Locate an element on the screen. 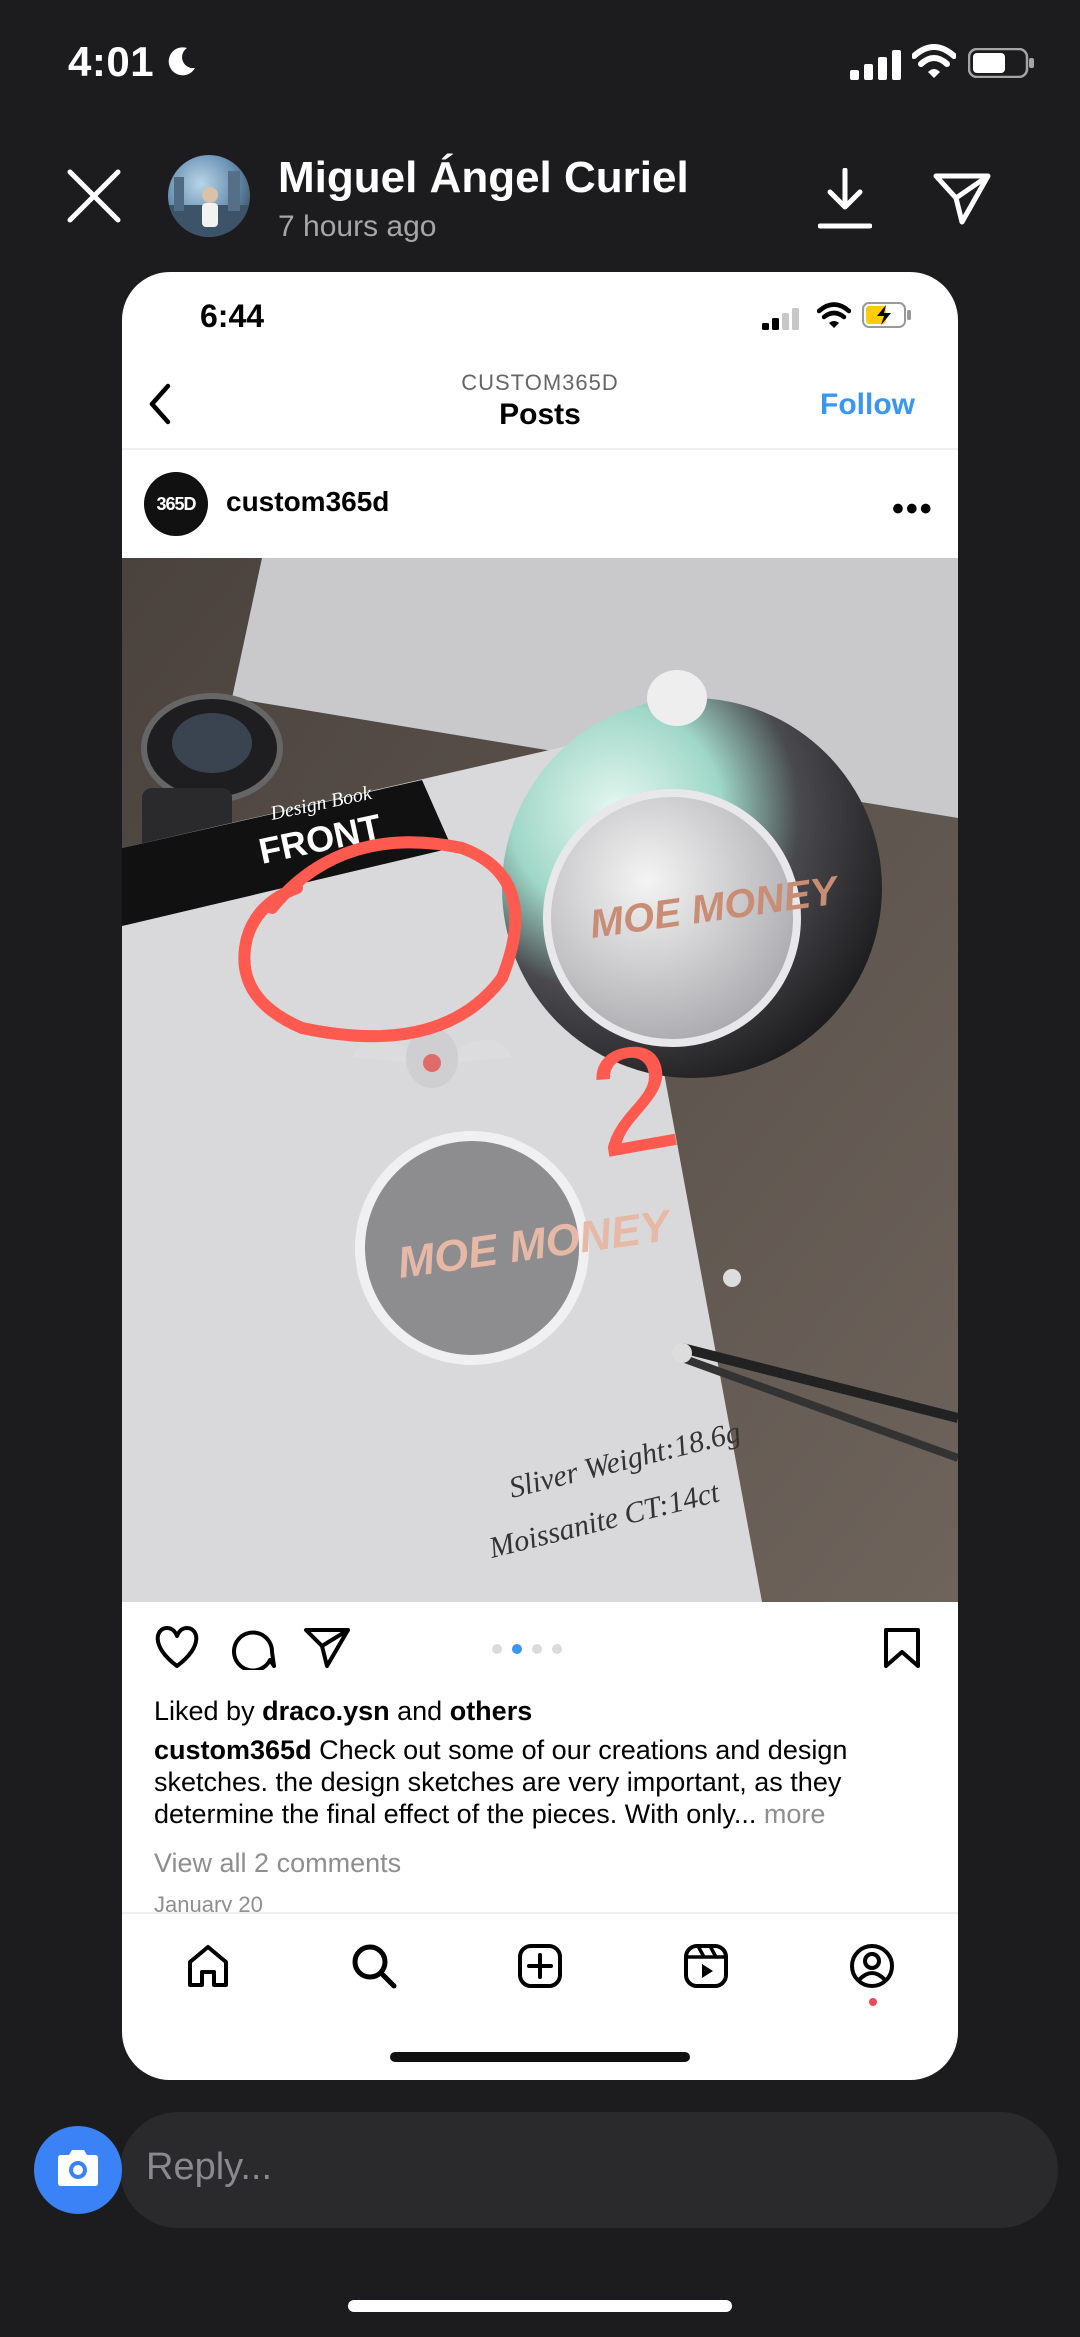 This screenshot has height=2337, width=1080. reels-icon is located at coordinates (706, 1968).